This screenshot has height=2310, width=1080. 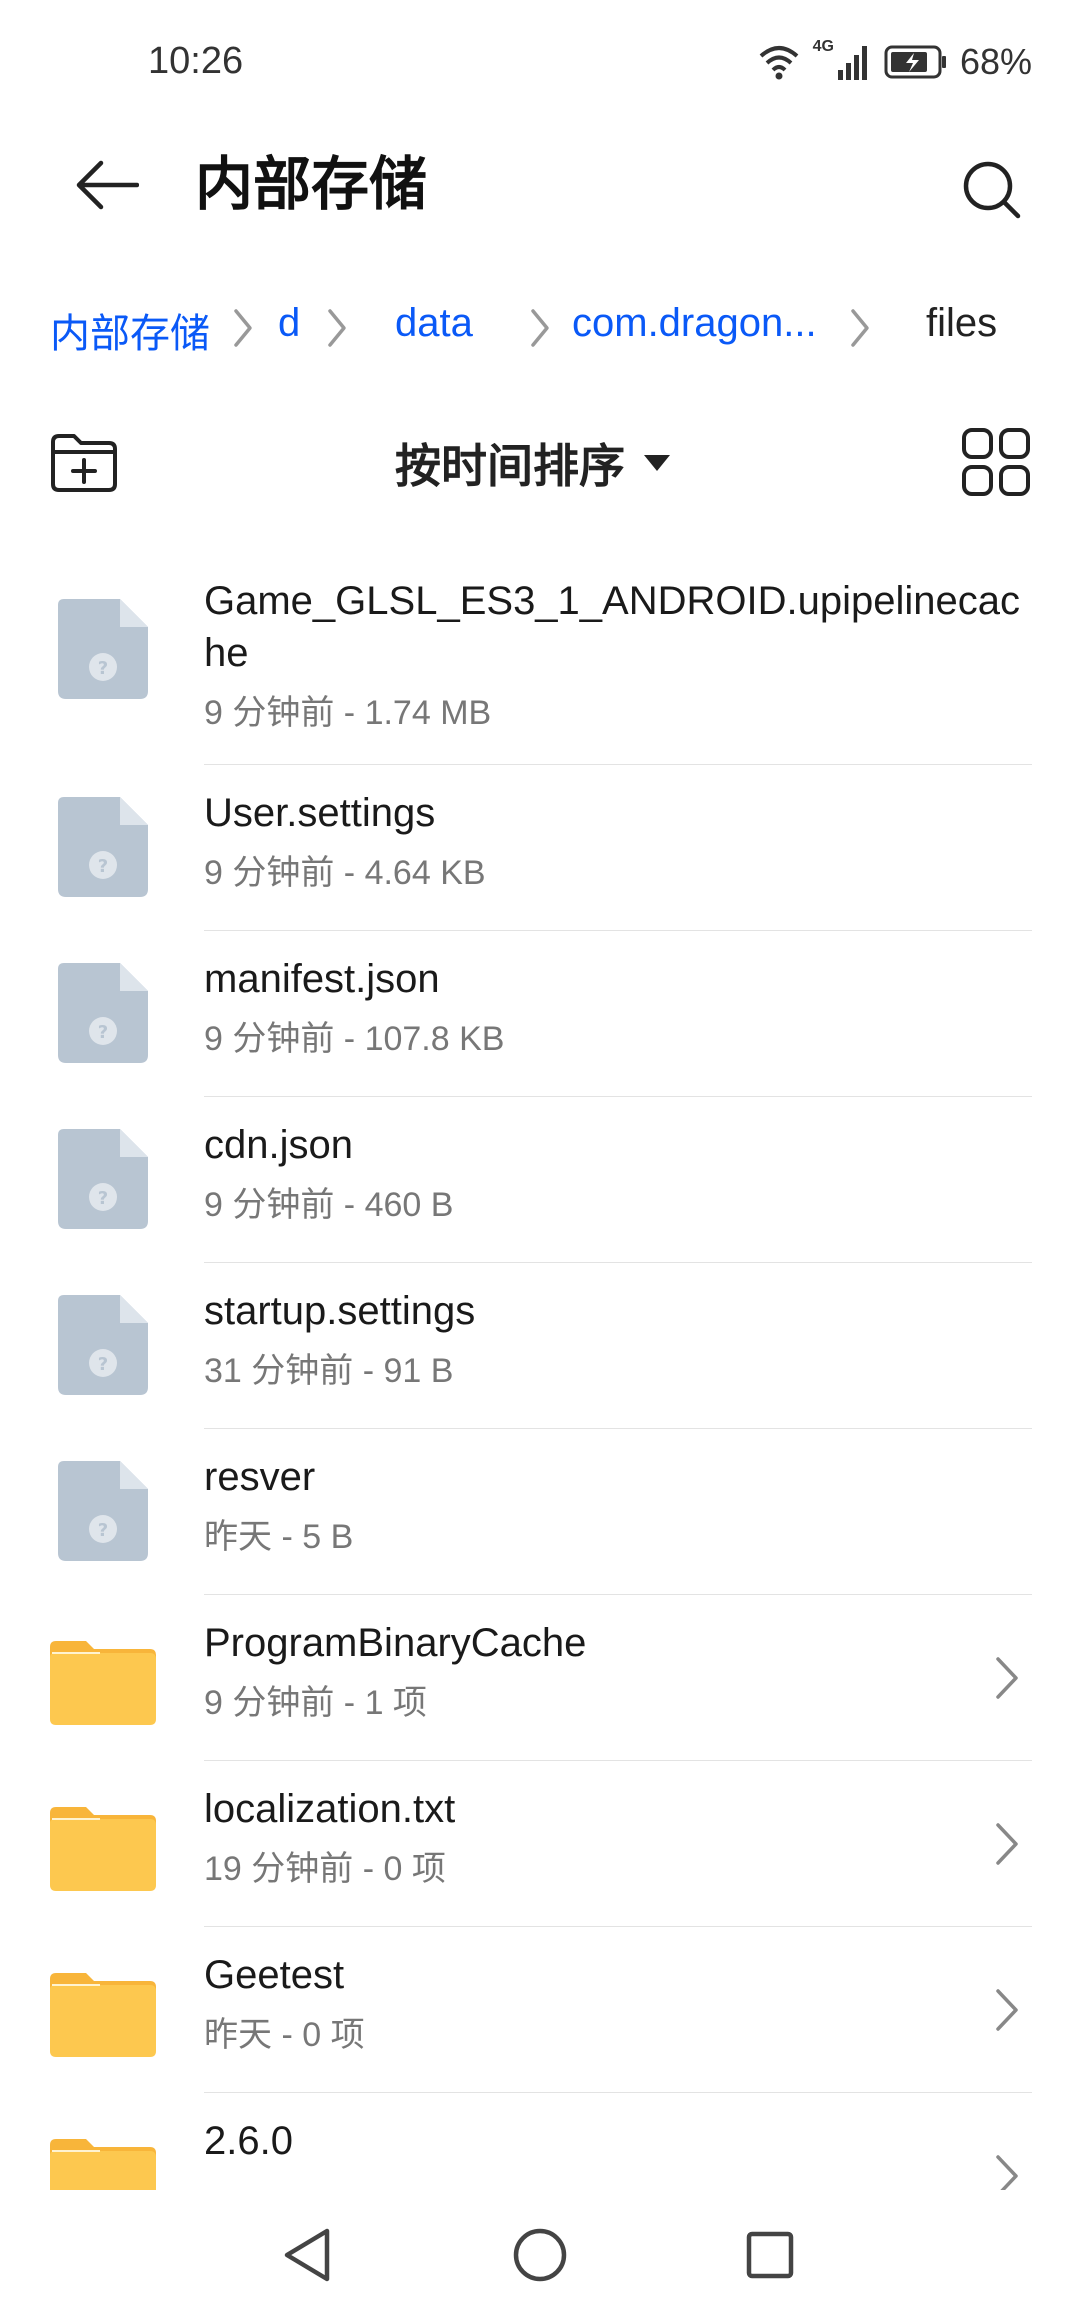 I want to click on file-meta: 9 分钟前 - 1.74 MB, so click(x=348, y=713).